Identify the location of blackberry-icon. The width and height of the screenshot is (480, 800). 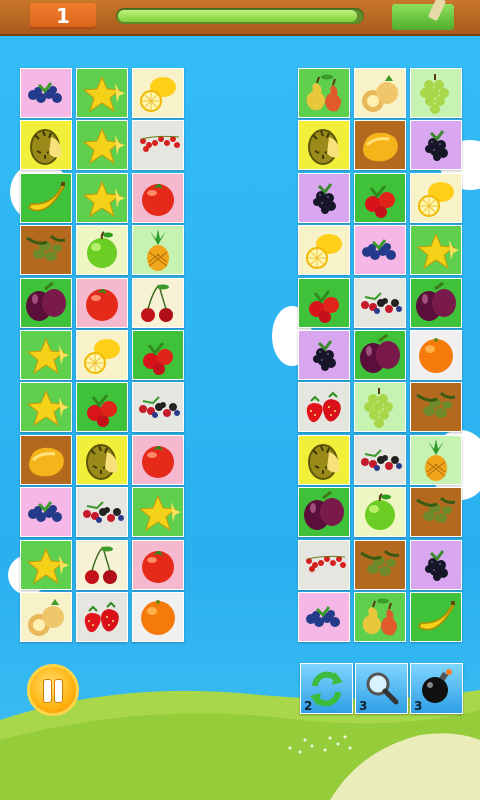
(324, 355).